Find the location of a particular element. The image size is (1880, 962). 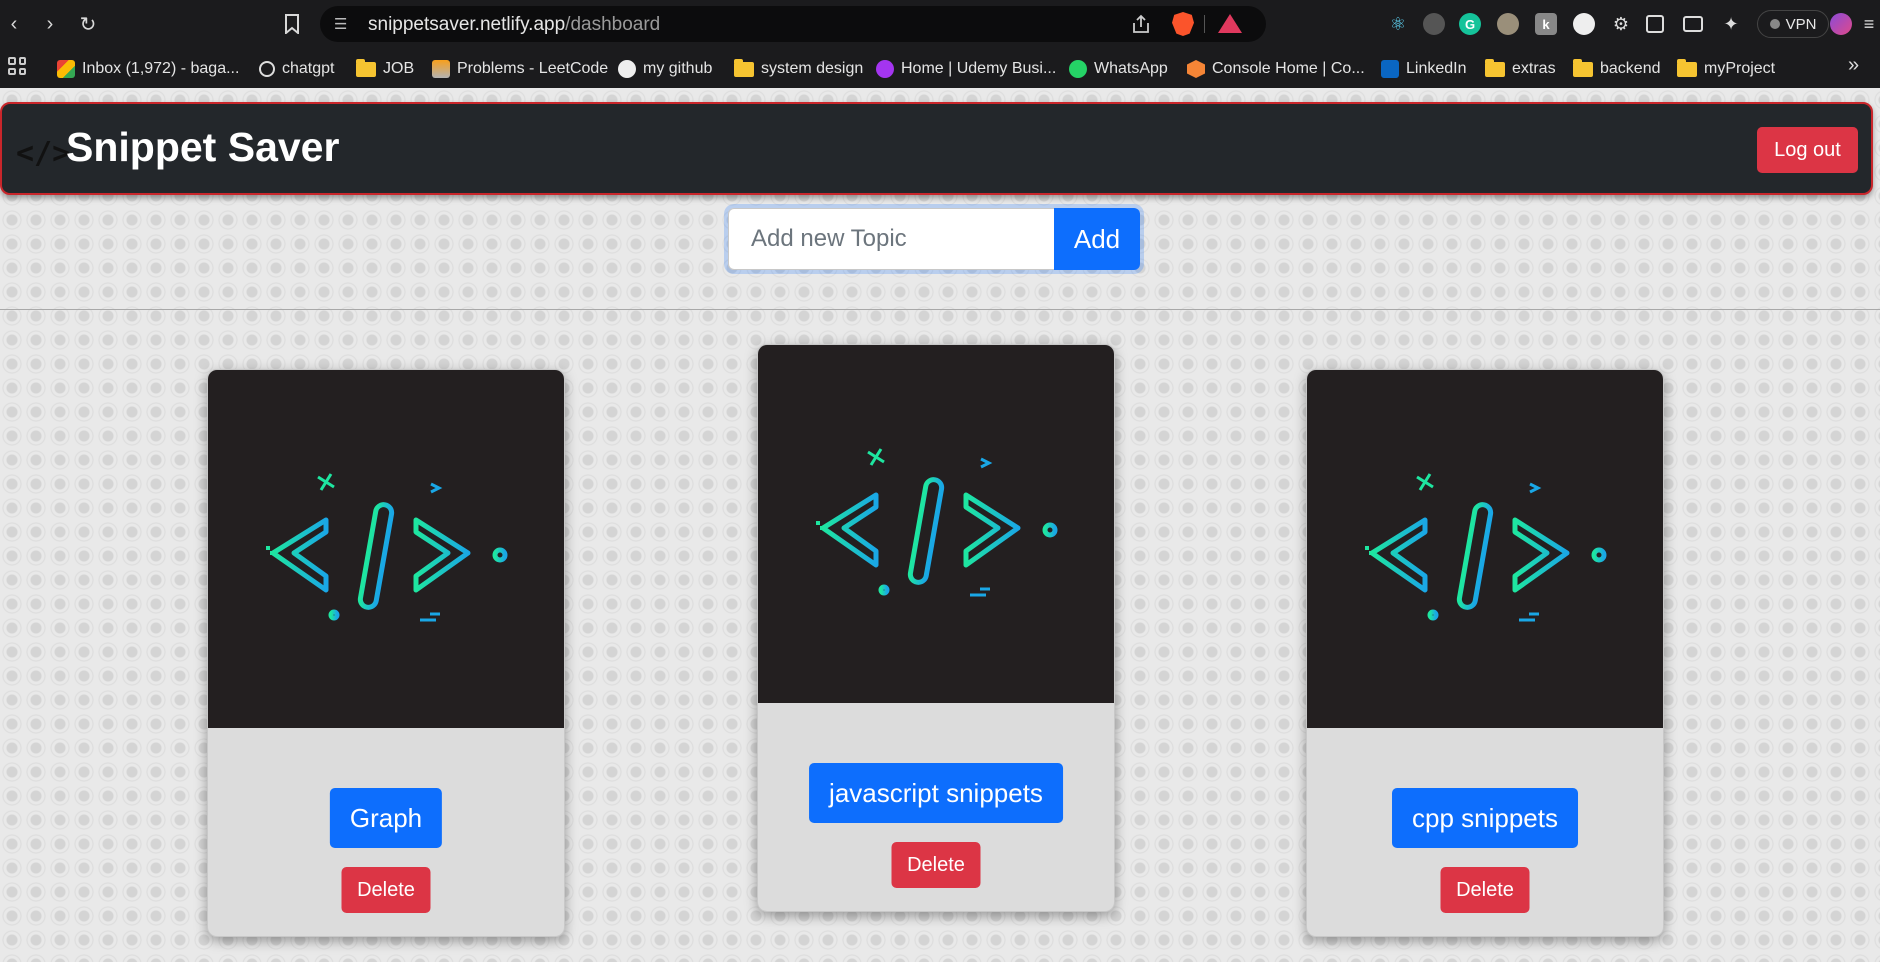

topic-card: cpp snippets Delete is located at coordinates (1485, 653).